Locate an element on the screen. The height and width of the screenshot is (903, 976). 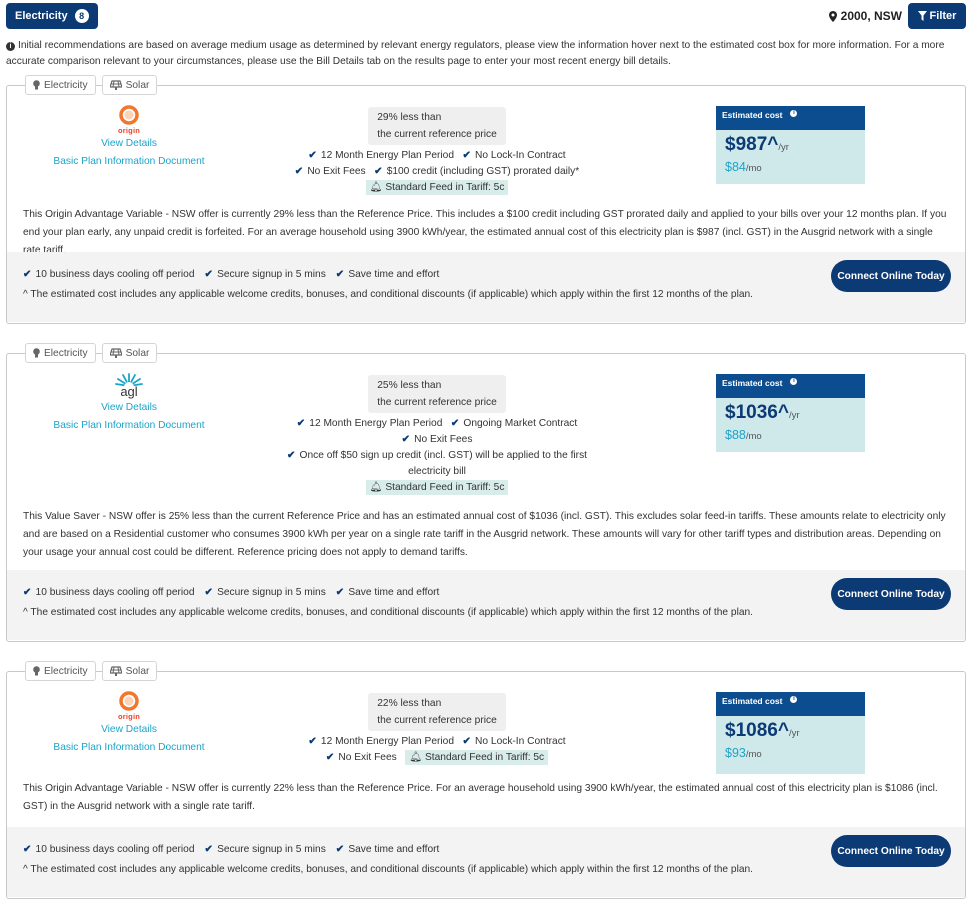
pct-text: 25% less than is located at coordinates (409, 385).